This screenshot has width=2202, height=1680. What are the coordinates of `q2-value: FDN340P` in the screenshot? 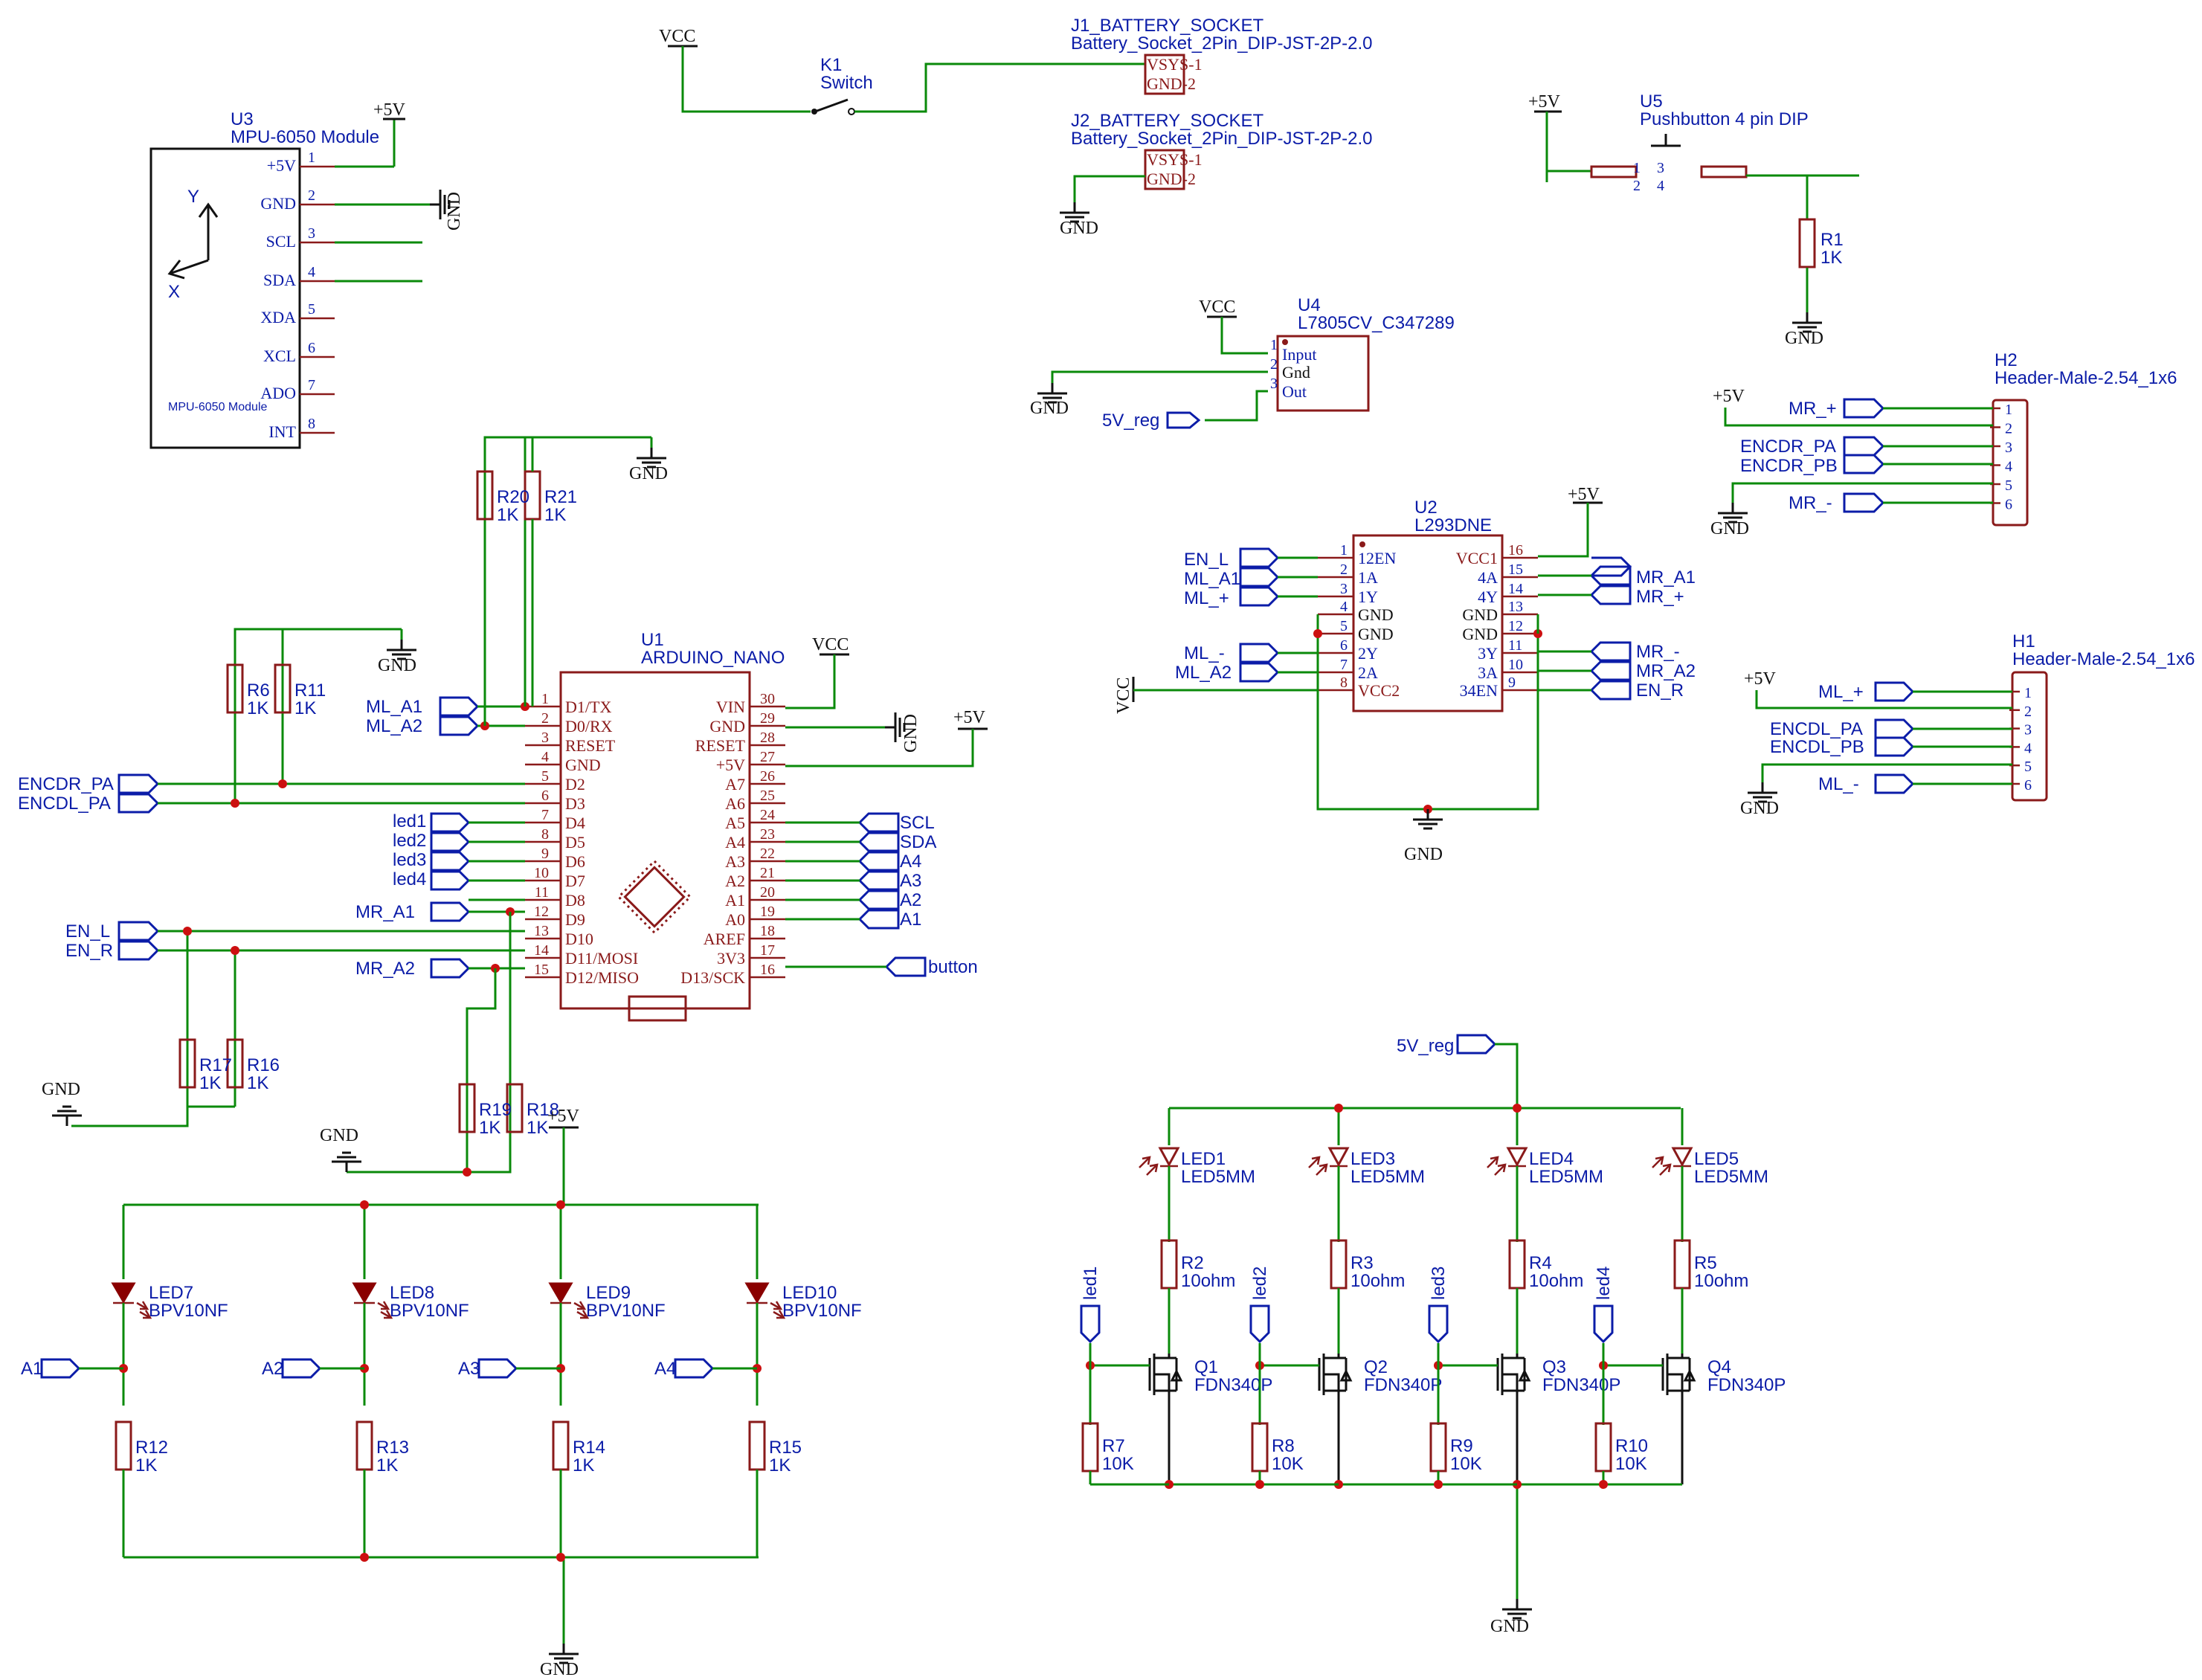 It's located at (1403, 1385).